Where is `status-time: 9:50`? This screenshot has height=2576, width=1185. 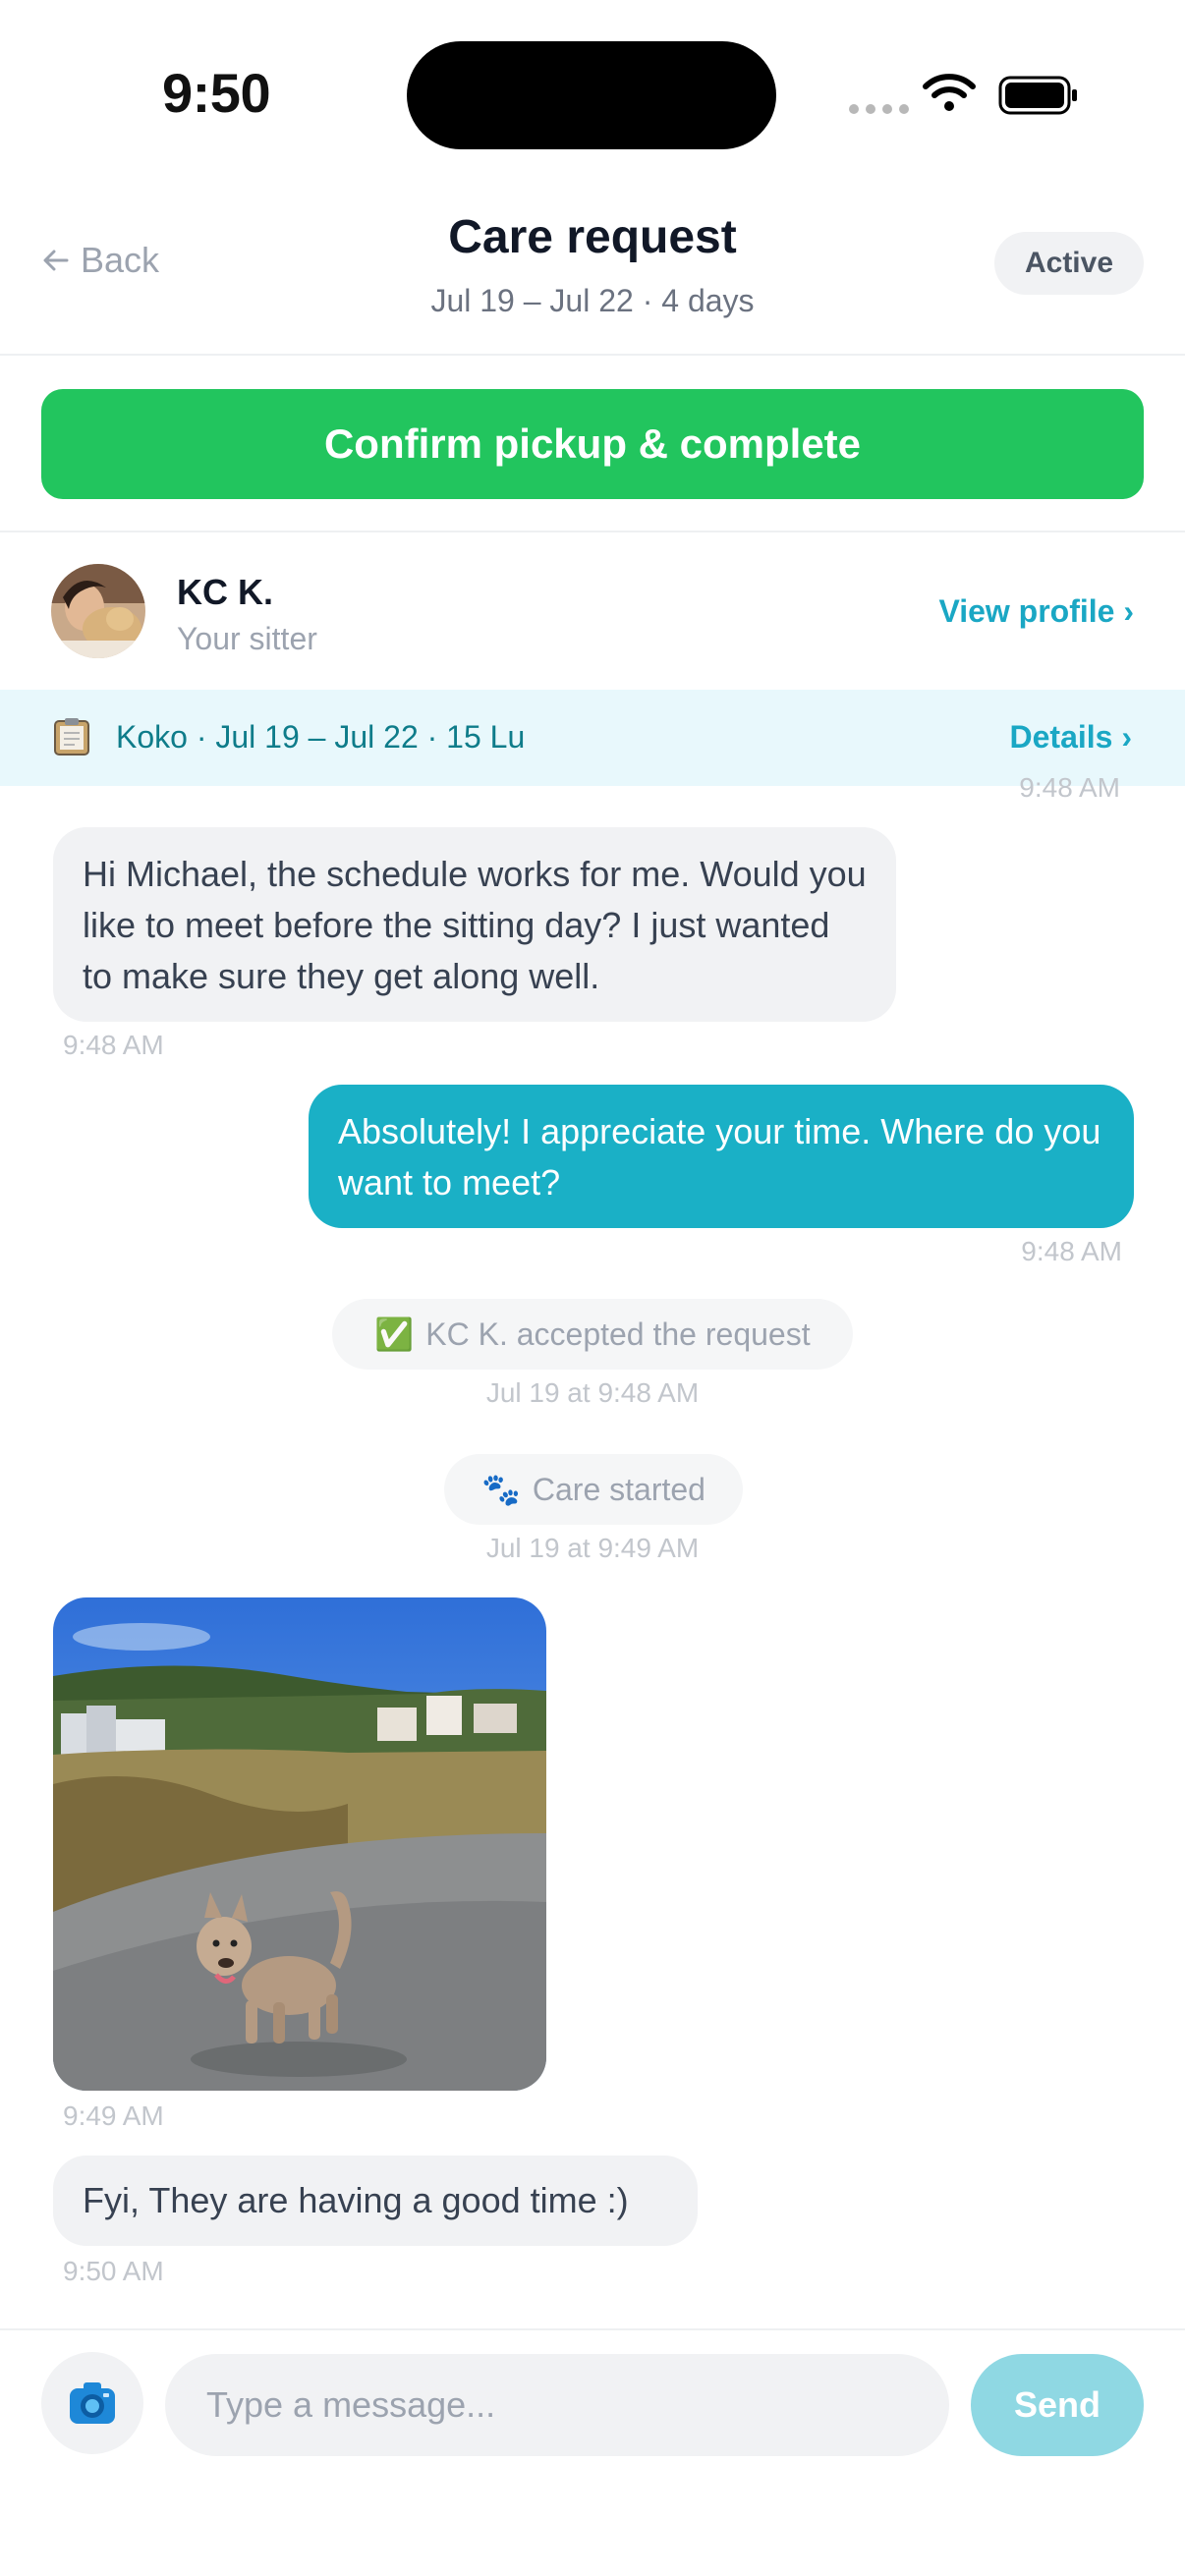 status-time: 9:50 is located at coordinates (216, 93).